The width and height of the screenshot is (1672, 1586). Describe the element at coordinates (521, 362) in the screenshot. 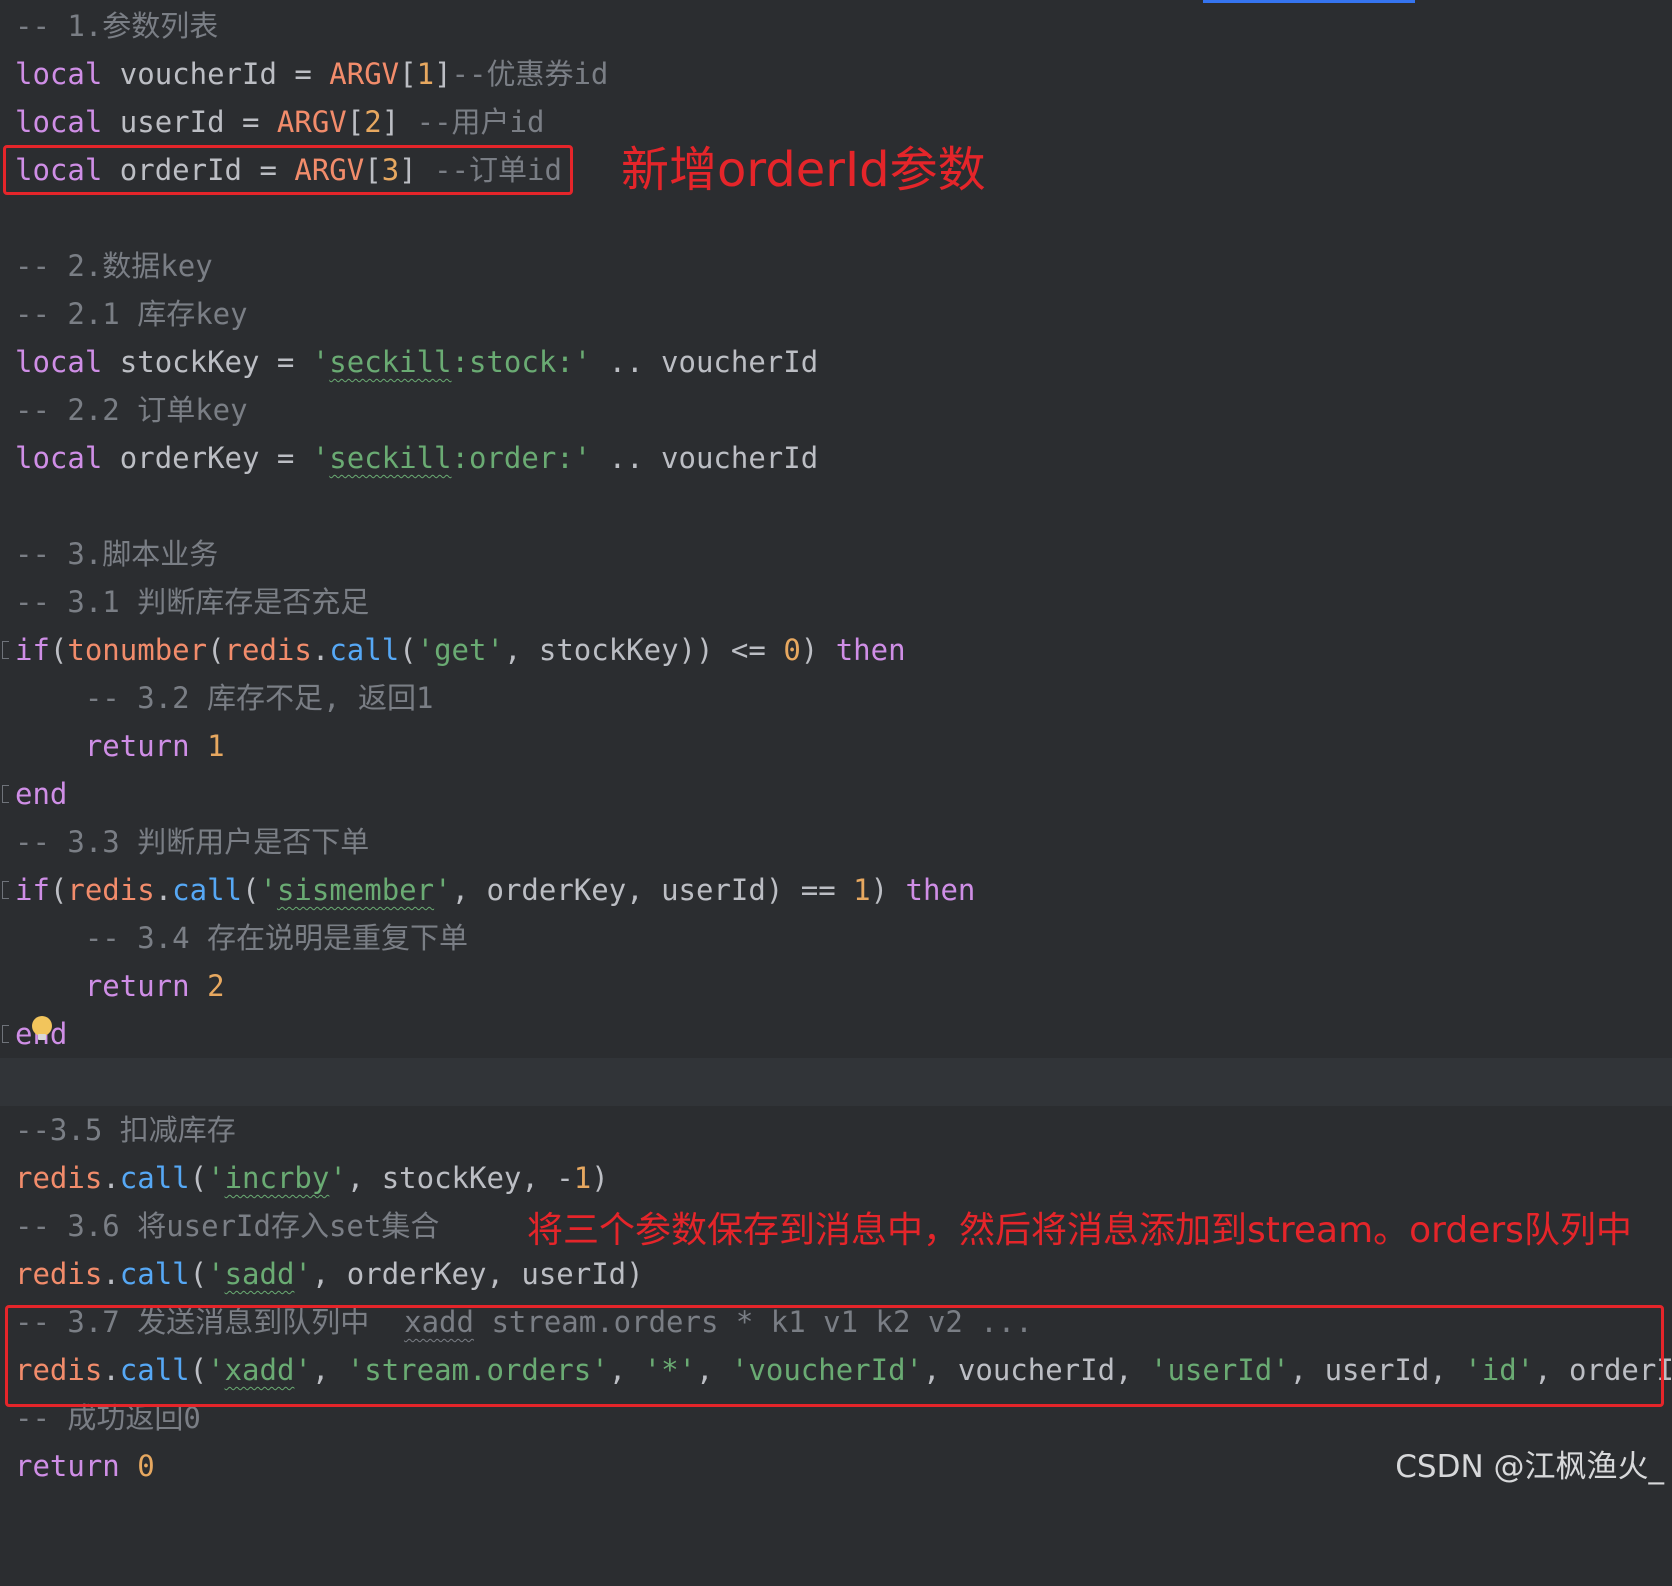

I see `string: :stock:'` at that location.